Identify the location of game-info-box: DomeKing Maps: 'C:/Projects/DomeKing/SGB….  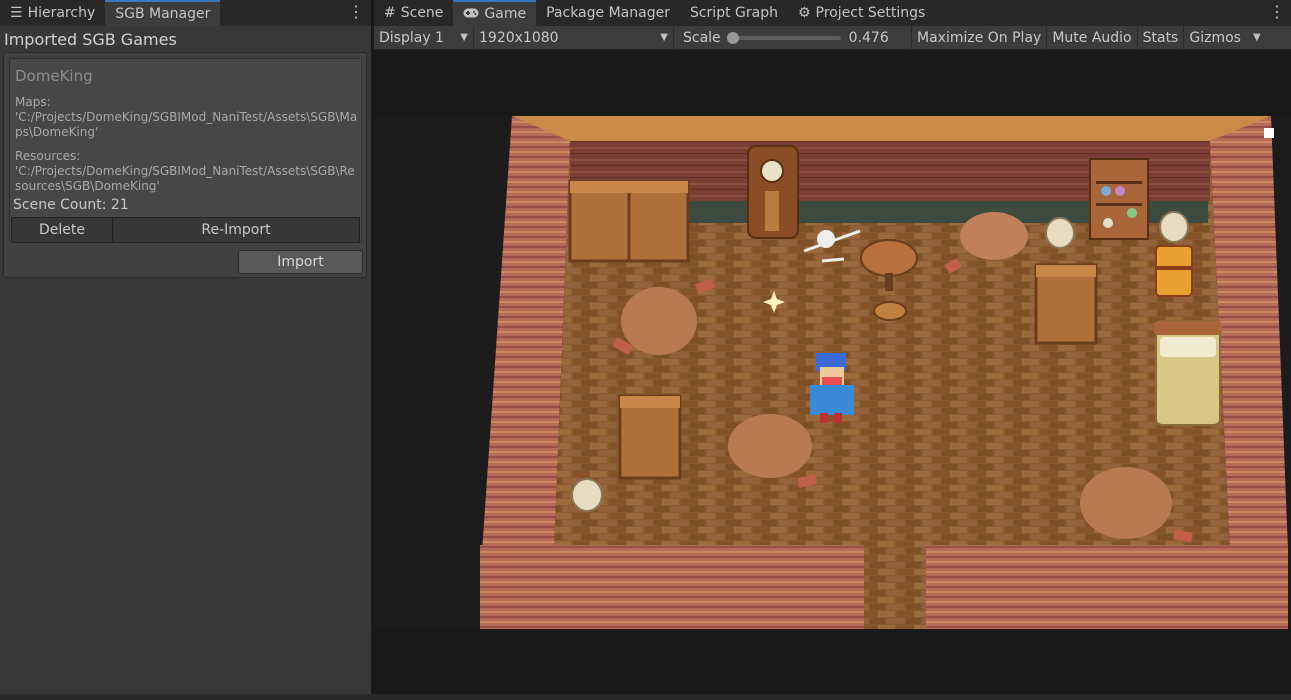
(185, 150).